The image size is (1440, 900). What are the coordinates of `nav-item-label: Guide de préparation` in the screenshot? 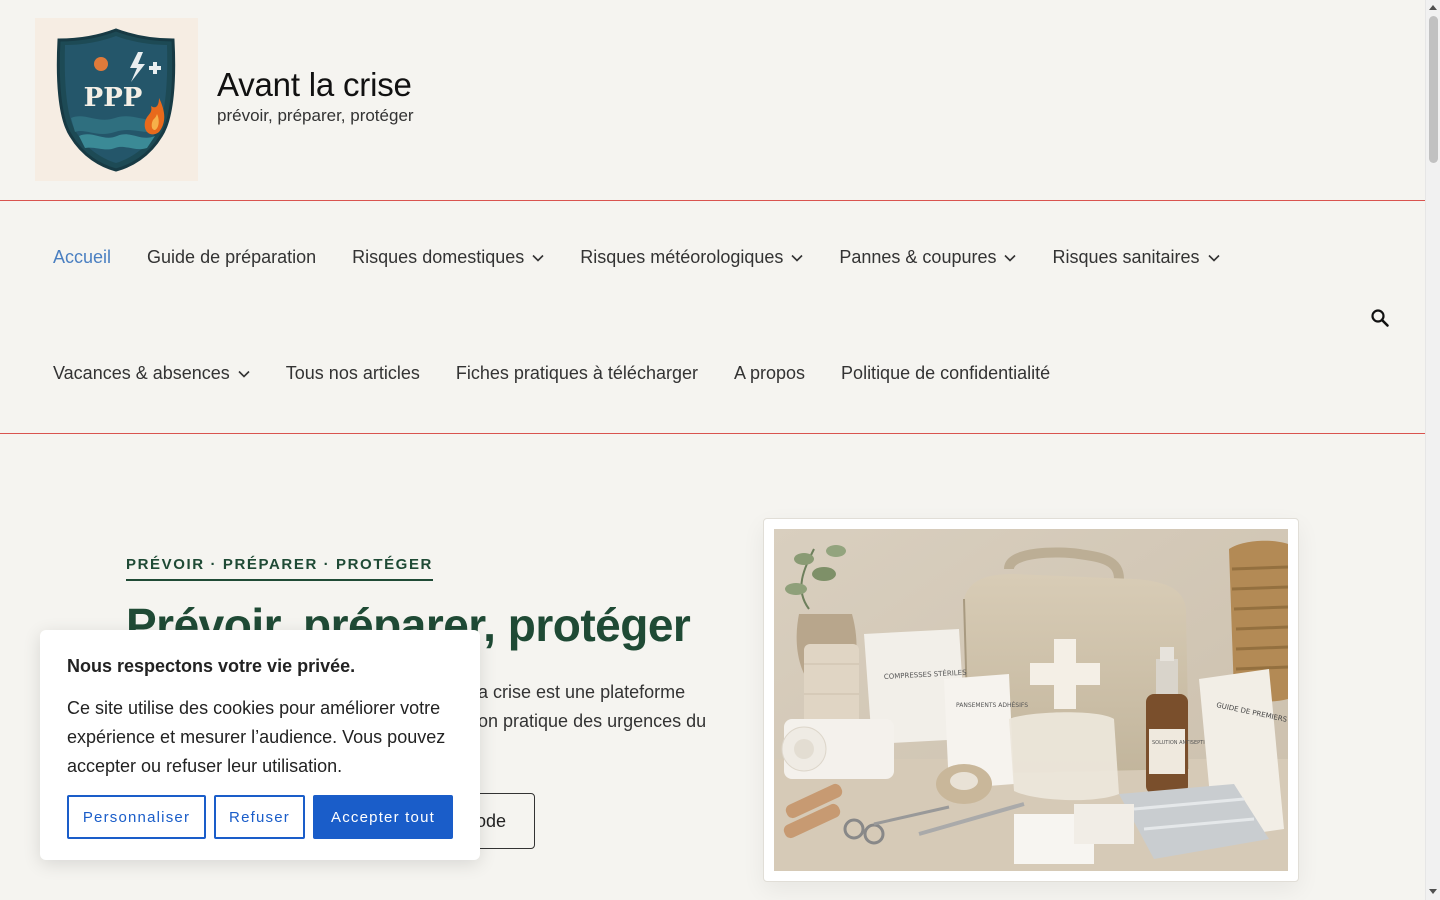 It's located at (232, 257).